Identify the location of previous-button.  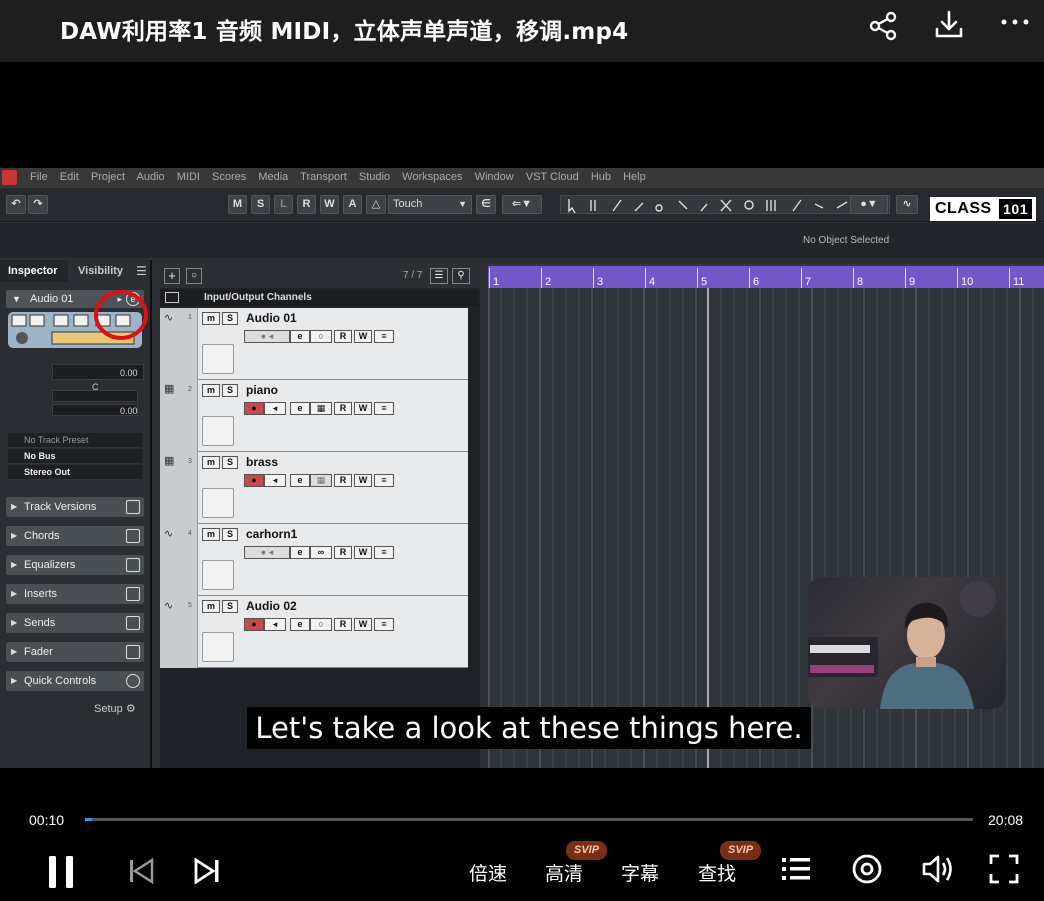
(141, 873).